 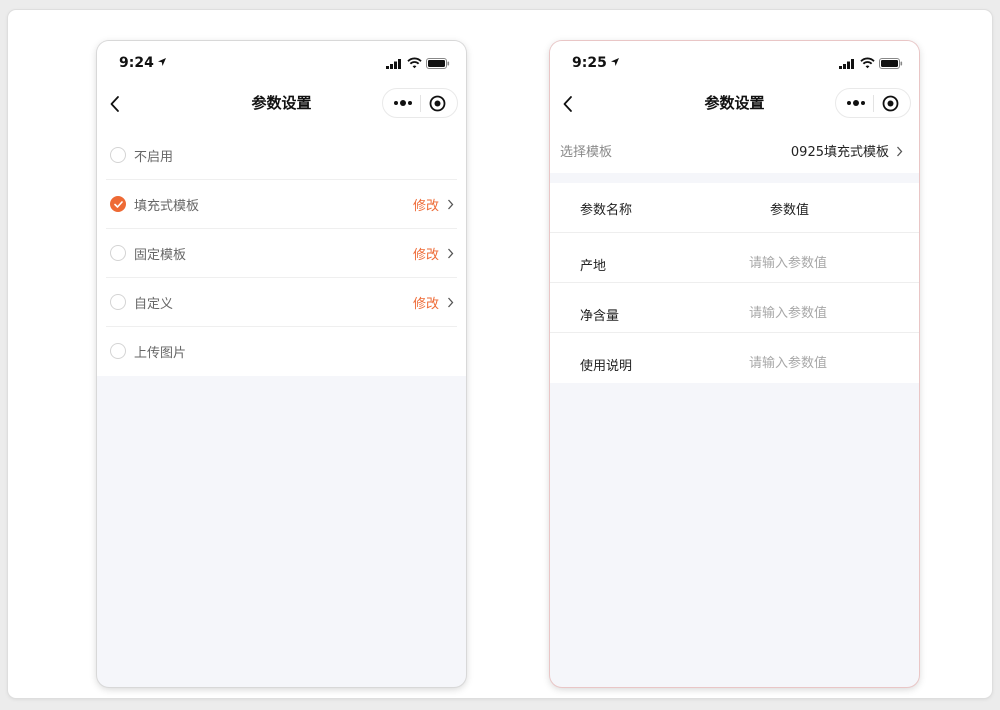 I want to click on status-time: 9:24, so click(x=136, y=63).